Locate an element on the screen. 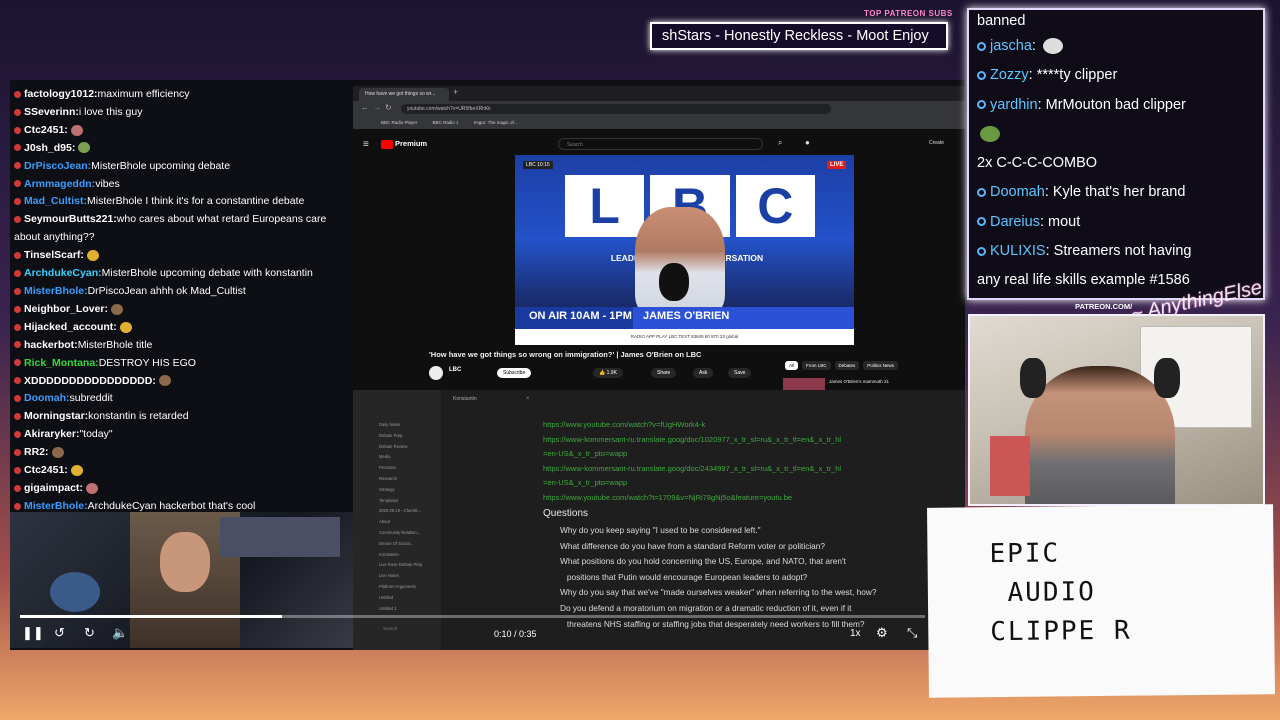  chip-debates: Debates is located at coordinates (847, 365).